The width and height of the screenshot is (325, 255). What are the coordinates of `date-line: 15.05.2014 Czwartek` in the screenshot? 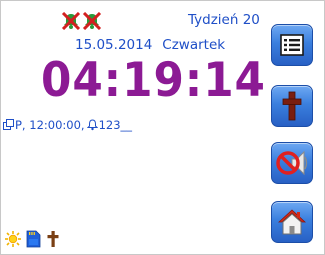 It's located at (150, 45).